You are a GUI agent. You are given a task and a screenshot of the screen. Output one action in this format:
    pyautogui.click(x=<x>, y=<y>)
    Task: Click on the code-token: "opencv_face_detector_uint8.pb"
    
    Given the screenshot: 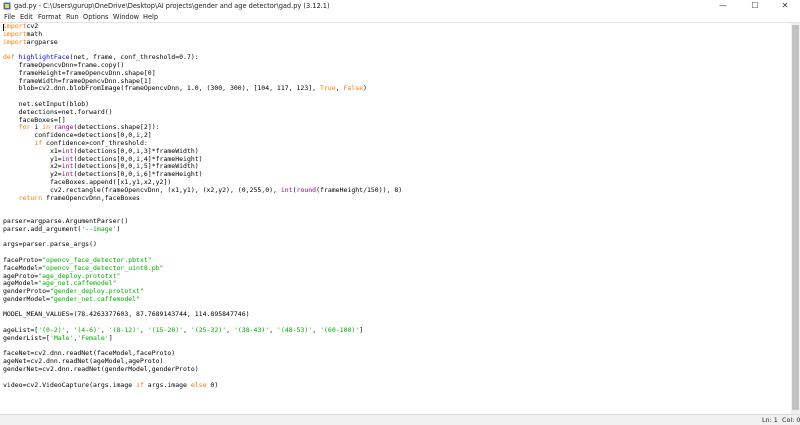 What is the action you would take?
    pyautogui.click(x=103, y=267)
    